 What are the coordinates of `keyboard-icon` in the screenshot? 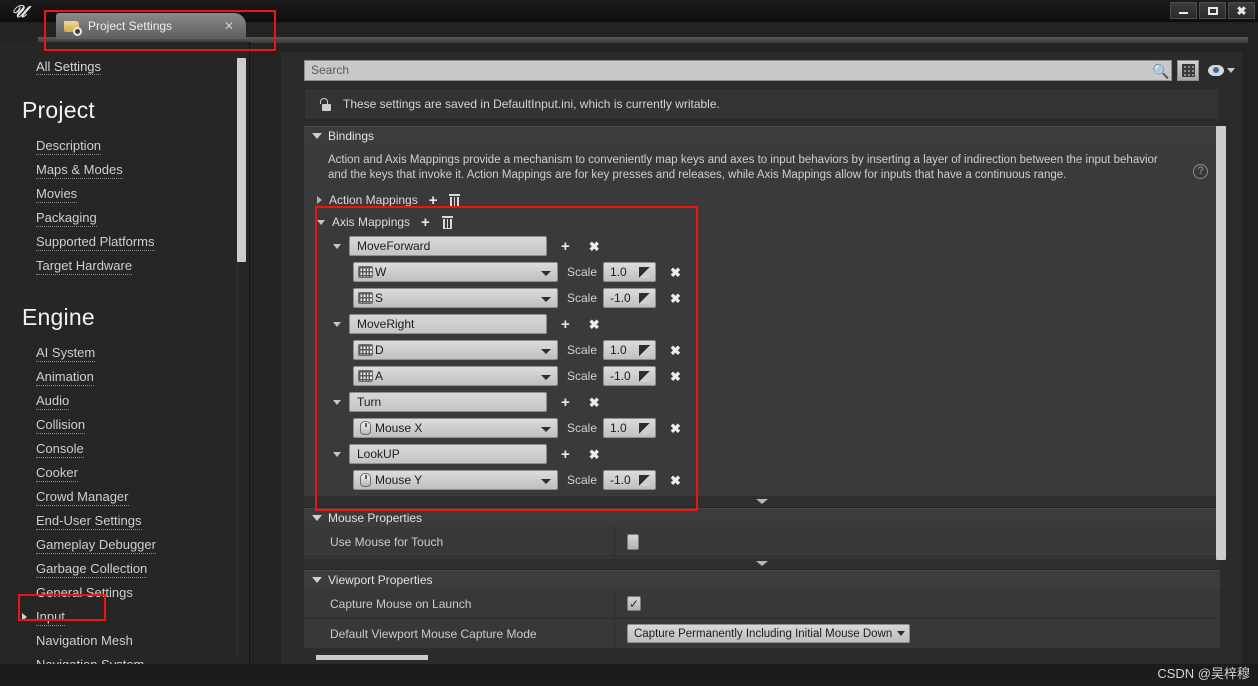 It's located at (365, 376).